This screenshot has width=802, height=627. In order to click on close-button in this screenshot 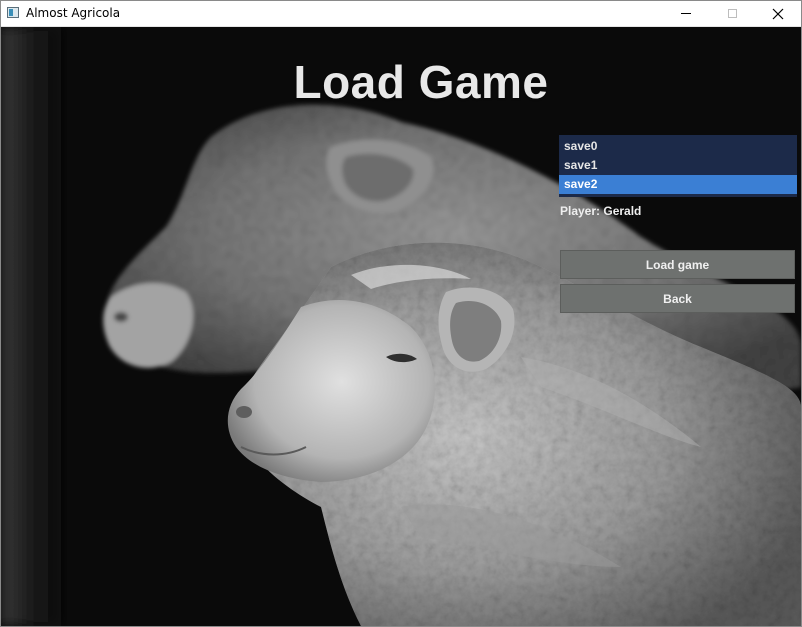, I will do `click(778, 13)`.